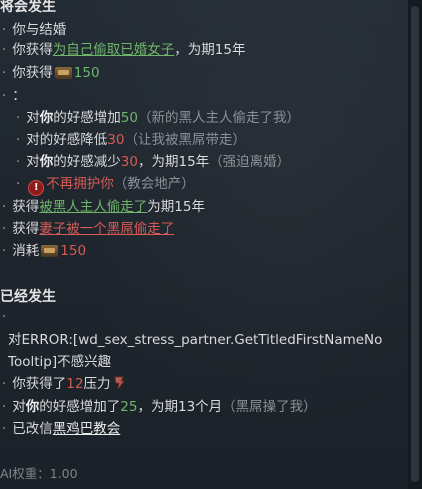  I want to click on opinion-change-2: · 对的好感降低30（让我被黑屌带走）, so click(131, 140).